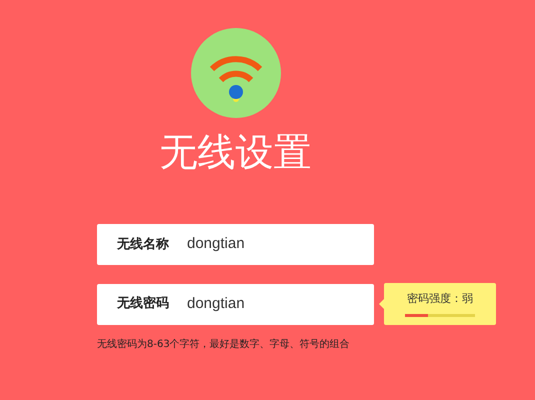 This screenshot has width=535, height=400. Describe the element at coordinates (440, 299) in the screenshot. I see `strength-label: 密码强度：弱` at that location.